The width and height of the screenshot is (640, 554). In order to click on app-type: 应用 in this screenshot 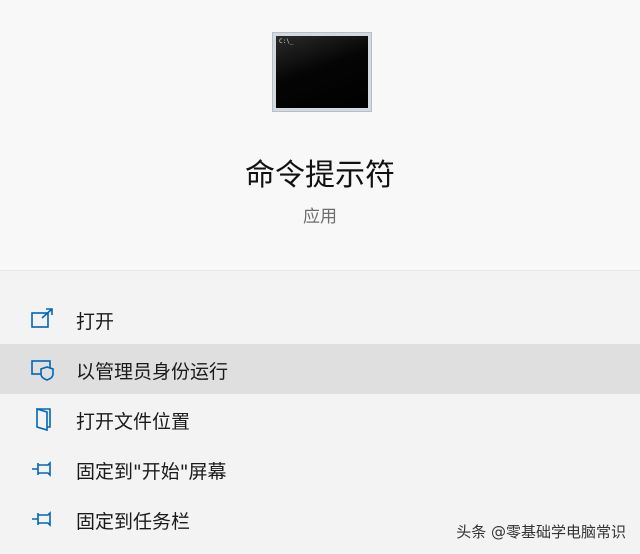, I will do `click(320, 217)`.